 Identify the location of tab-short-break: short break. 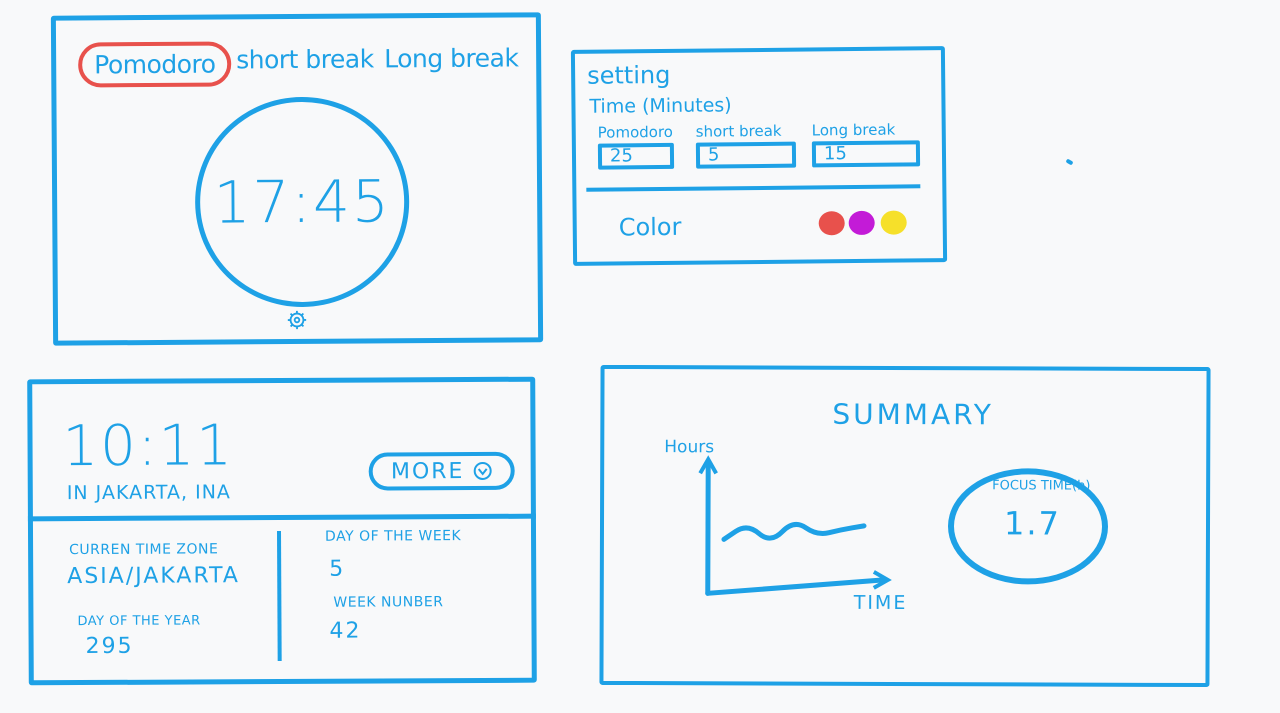
(305, 59).